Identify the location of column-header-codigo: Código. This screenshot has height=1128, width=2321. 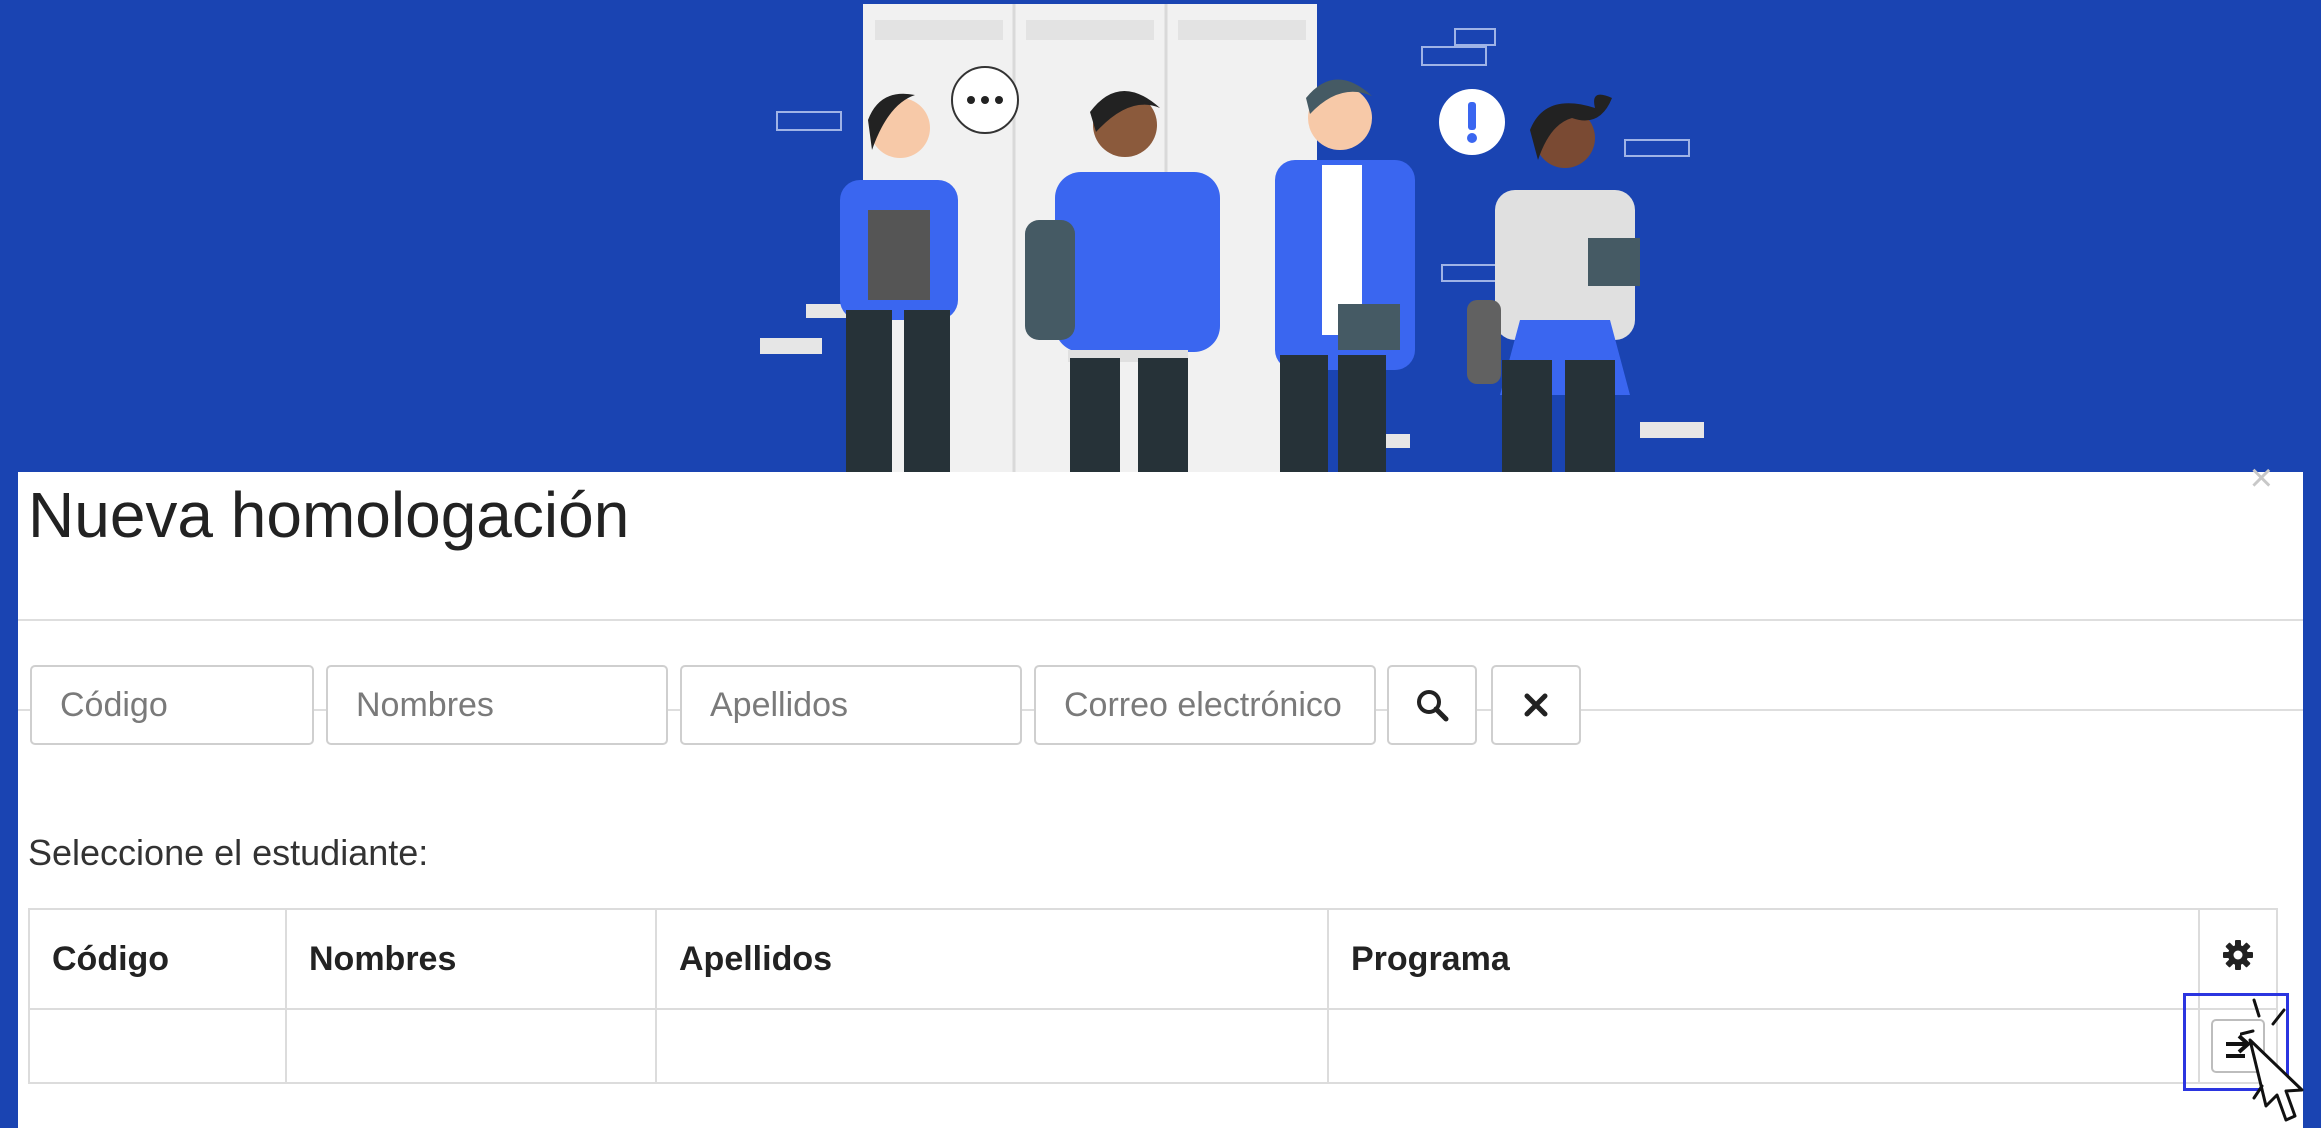
(157, 959).